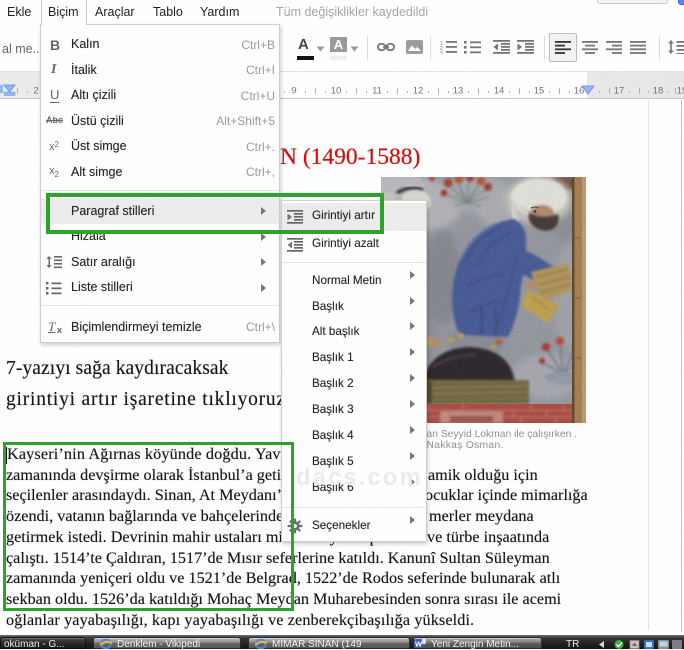 The width and height of the screenshot is (684, 650). What do you see at coordinates (499, 91) in the screenshot?
I see `svg-text: 14` at bounding box center [499, 91].